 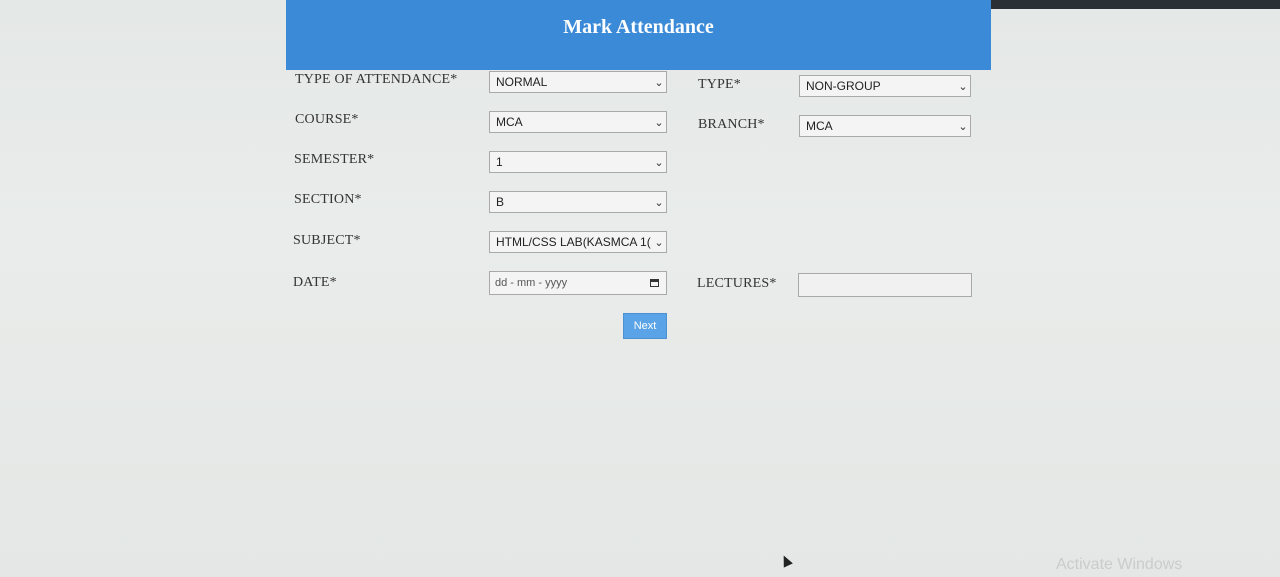 What do you see at coordinates (499, 162) in the screenshot?
I see `semester-value: 1` at bounding box center [499, 162].